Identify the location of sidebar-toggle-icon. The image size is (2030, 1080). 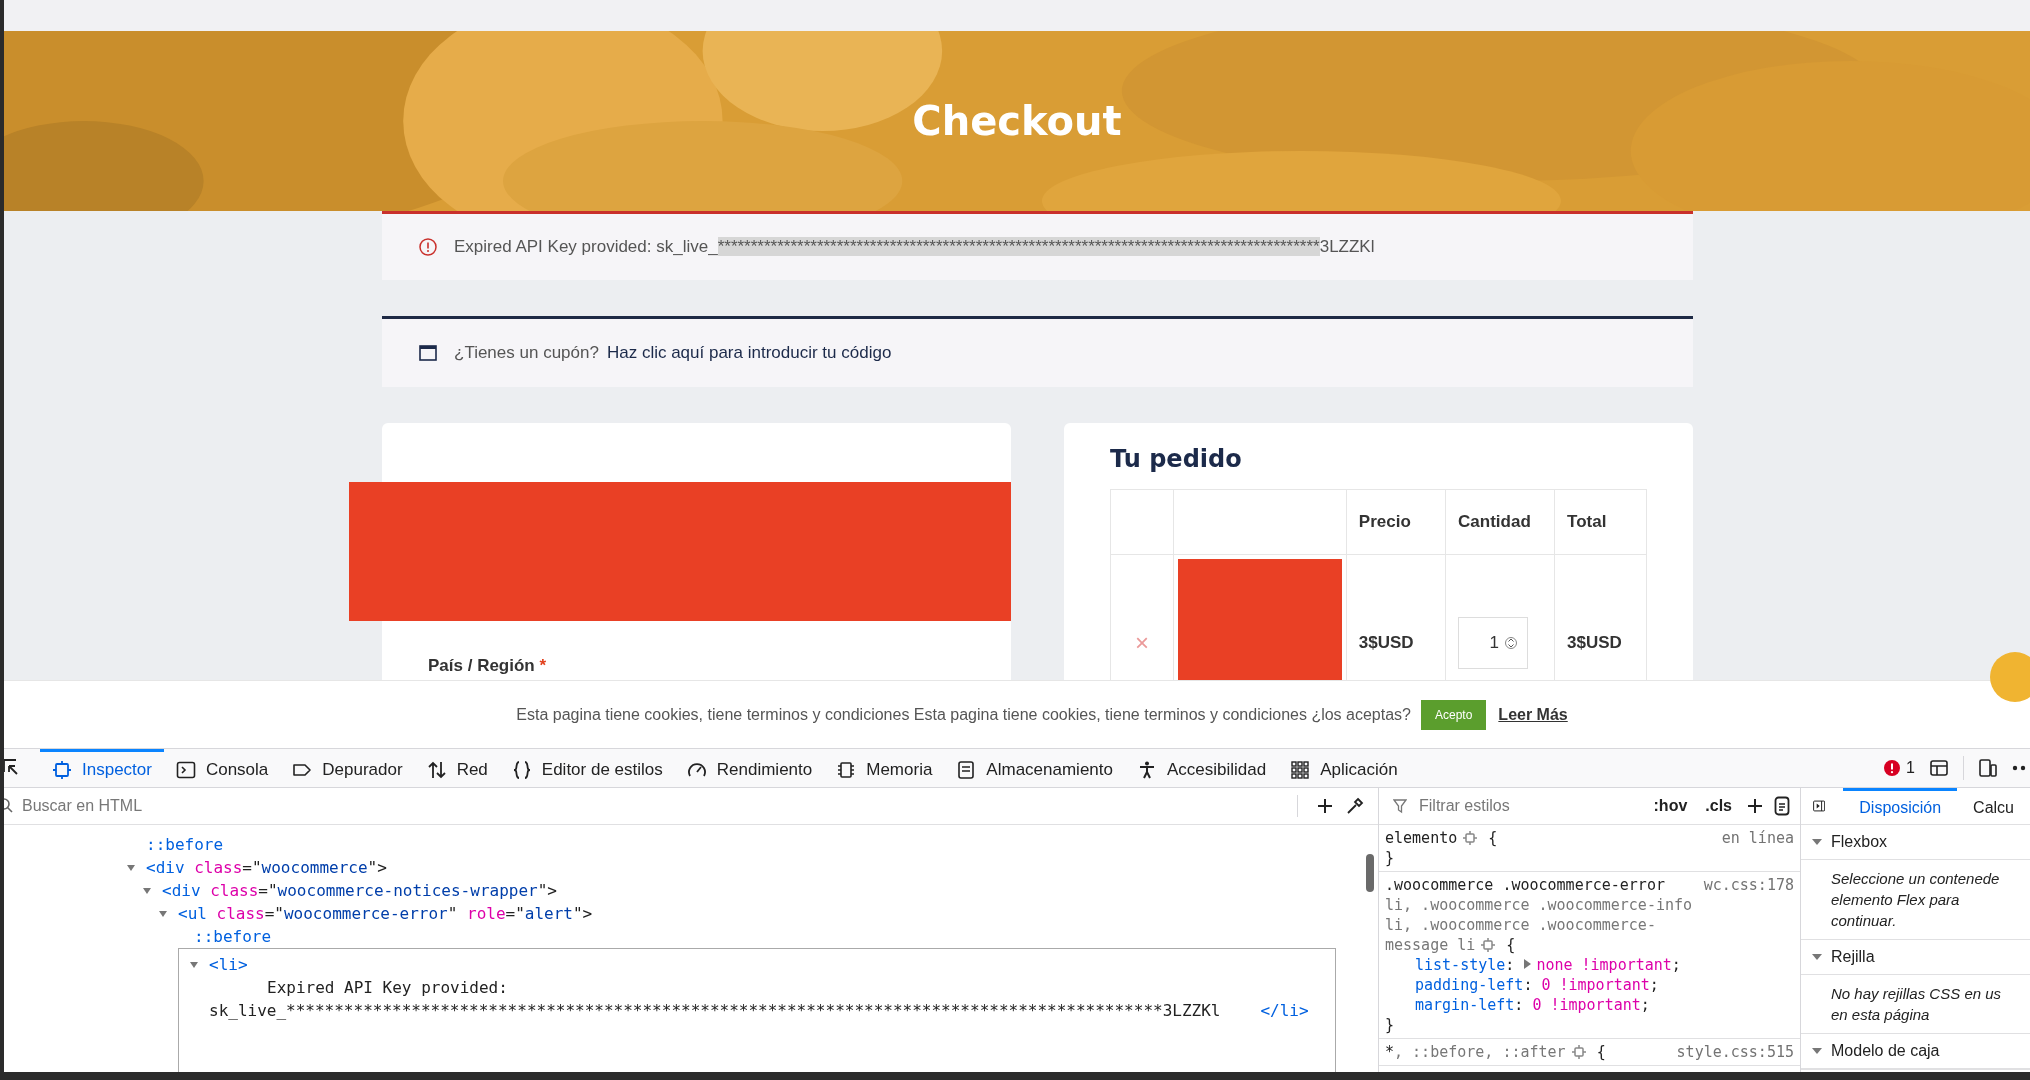
(1819, 806).